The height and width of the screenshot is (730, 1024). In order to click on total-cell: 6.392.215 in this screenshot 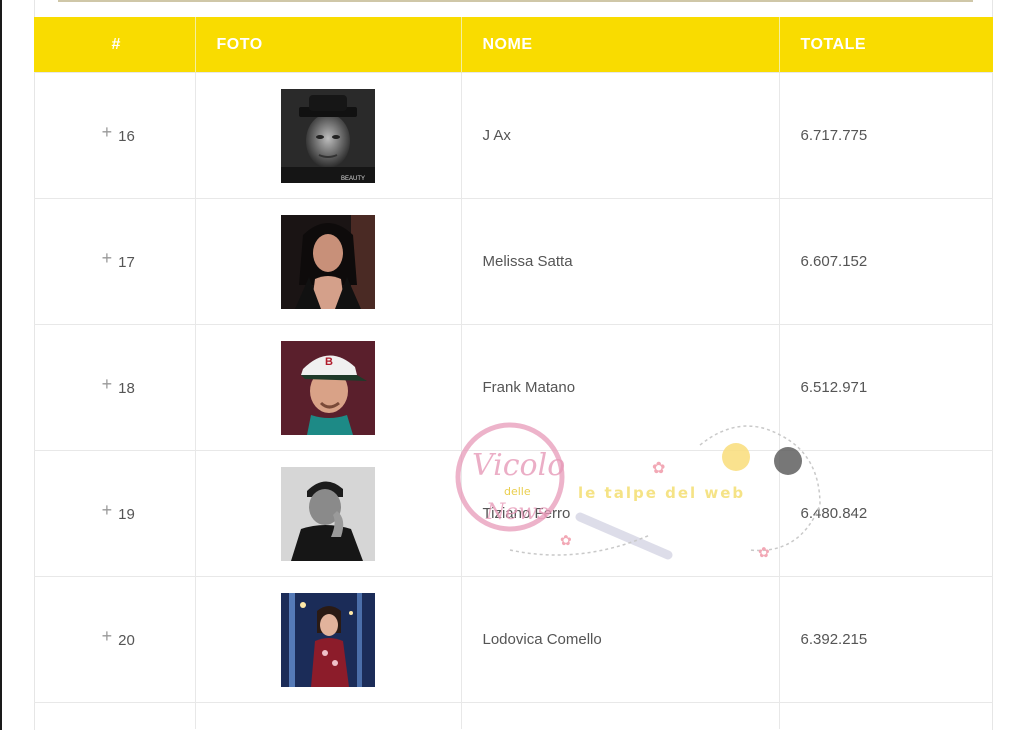, I will do `click(885, 639)`.